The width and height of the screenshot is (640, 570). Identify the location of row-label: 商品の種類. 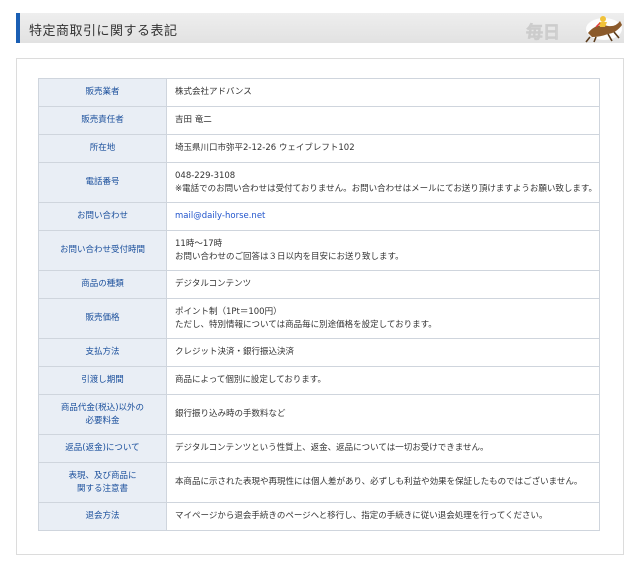
(102, 284).